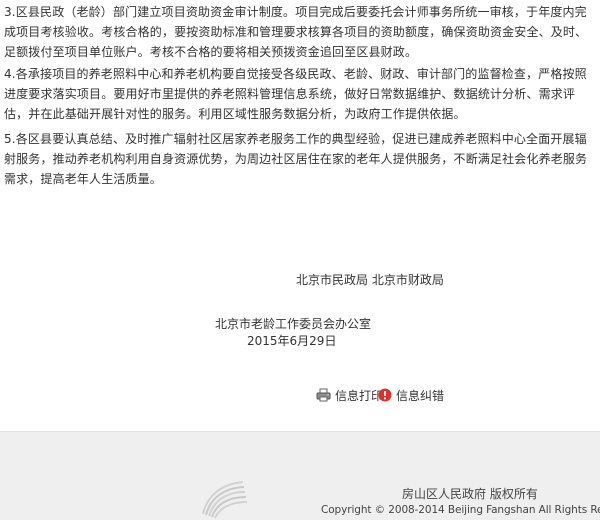 The image size is (600, 520). Describe the element at coordinates (359, 395) in the screenshot. I see `print-link-label: 信息打印` at that location.